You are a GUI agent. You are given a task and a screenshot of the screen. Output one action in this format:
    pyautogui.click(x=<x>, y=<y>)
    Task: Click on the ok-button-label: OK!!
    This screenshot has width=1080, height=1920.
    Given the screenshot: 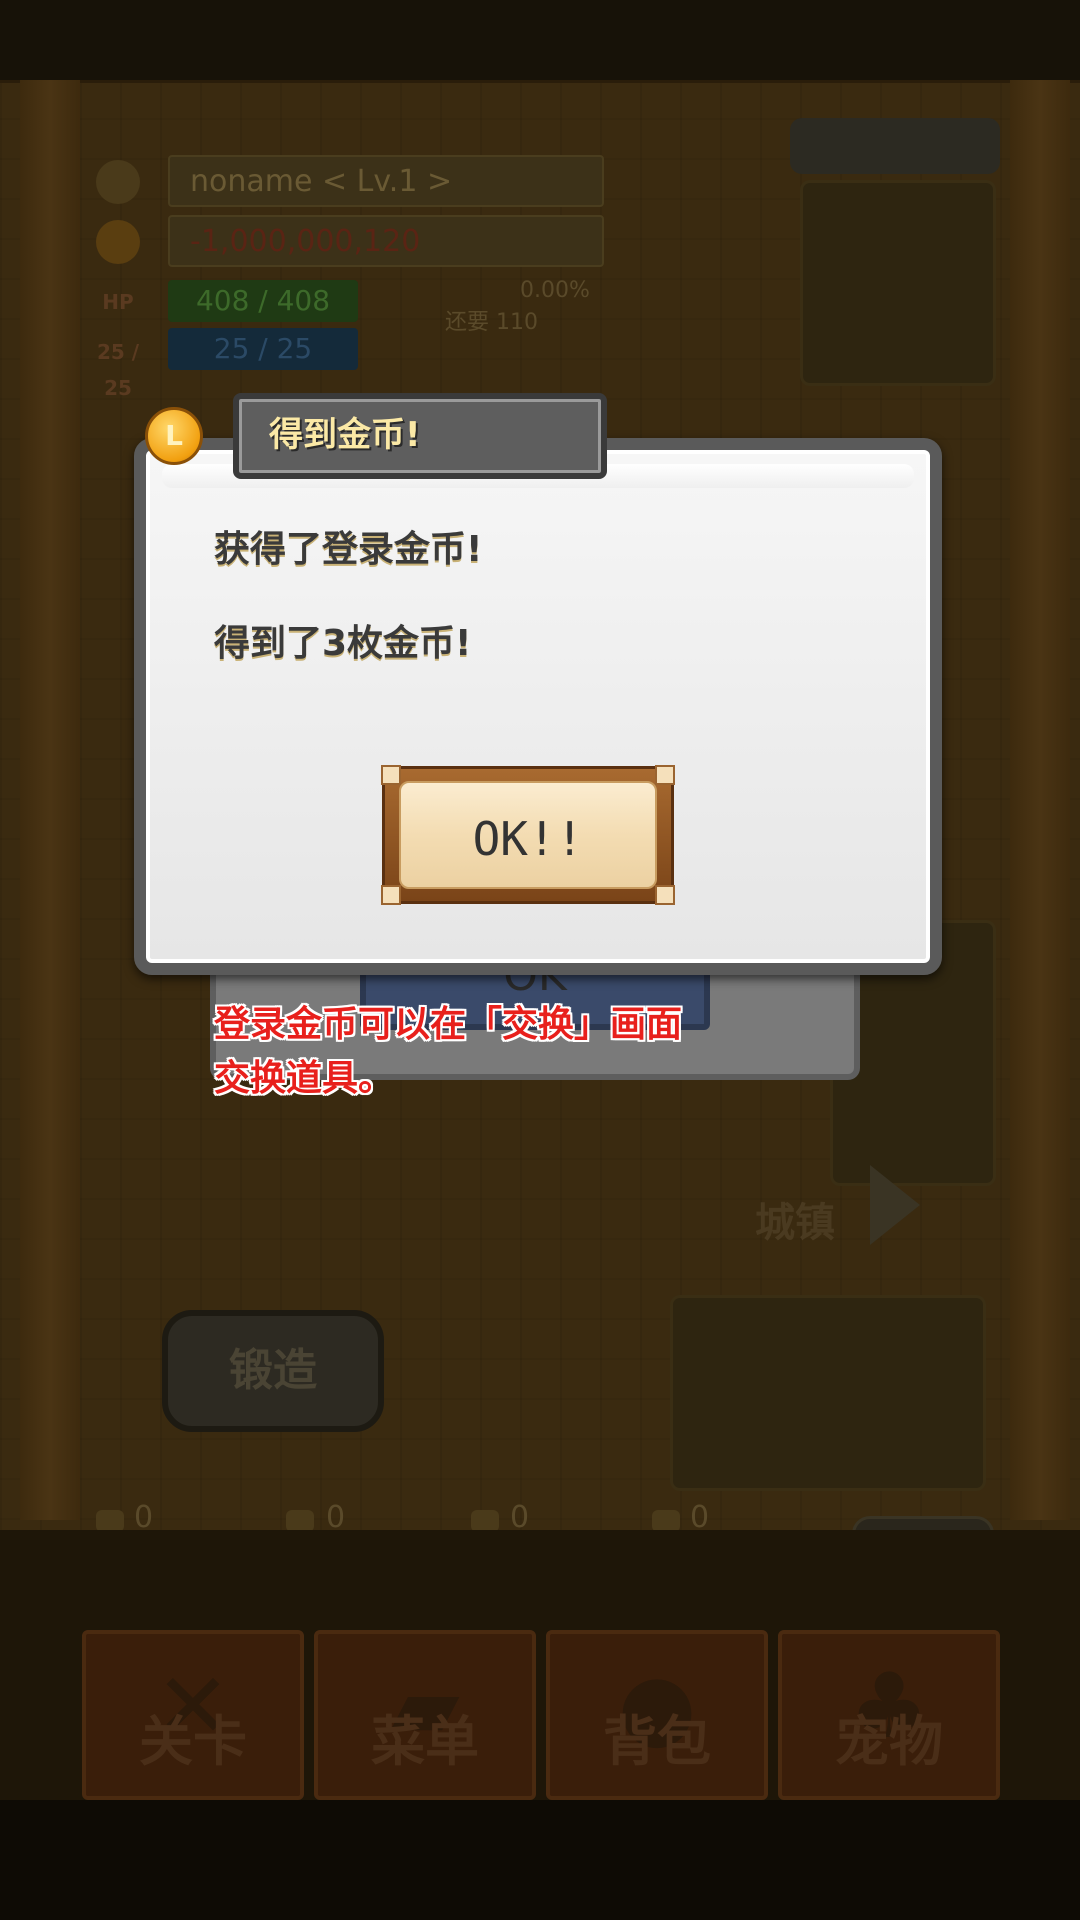 What is the action you would take?
    pyautogui.click(x=528, y=839)
    